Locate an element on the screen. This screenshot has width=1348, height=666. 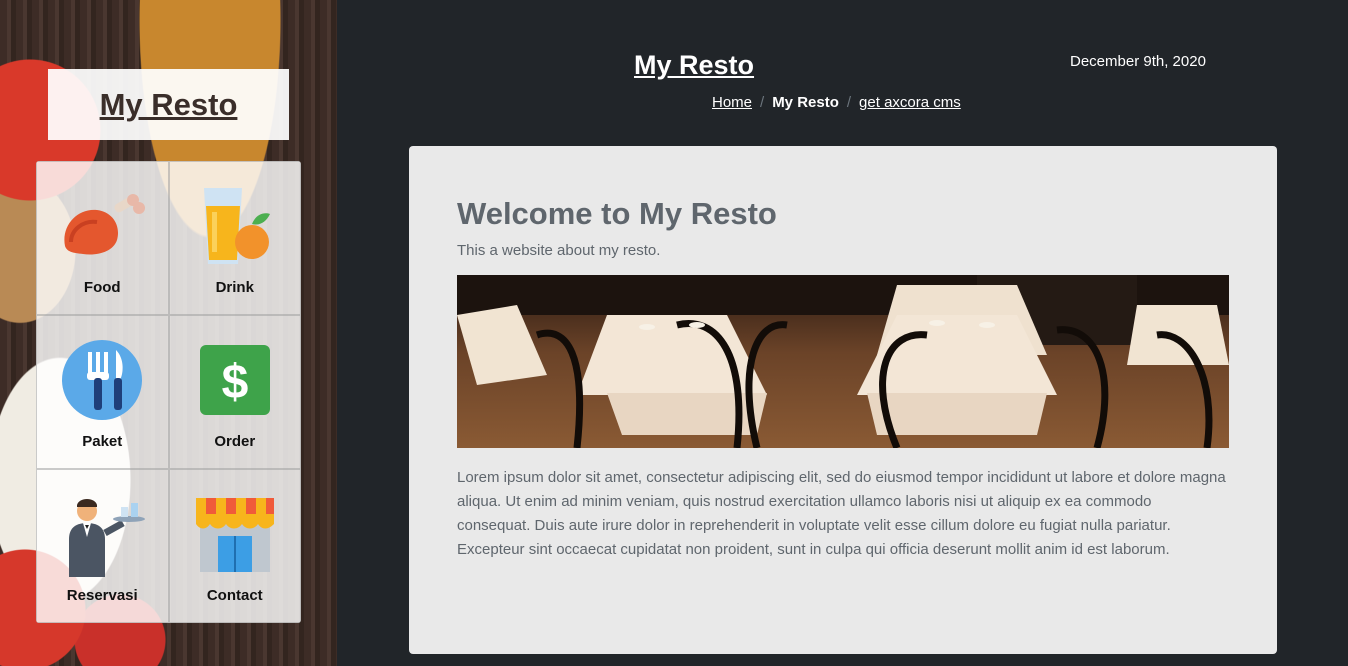
page-subtitle: This a website about my resto. is located at coordinates (559, 250).